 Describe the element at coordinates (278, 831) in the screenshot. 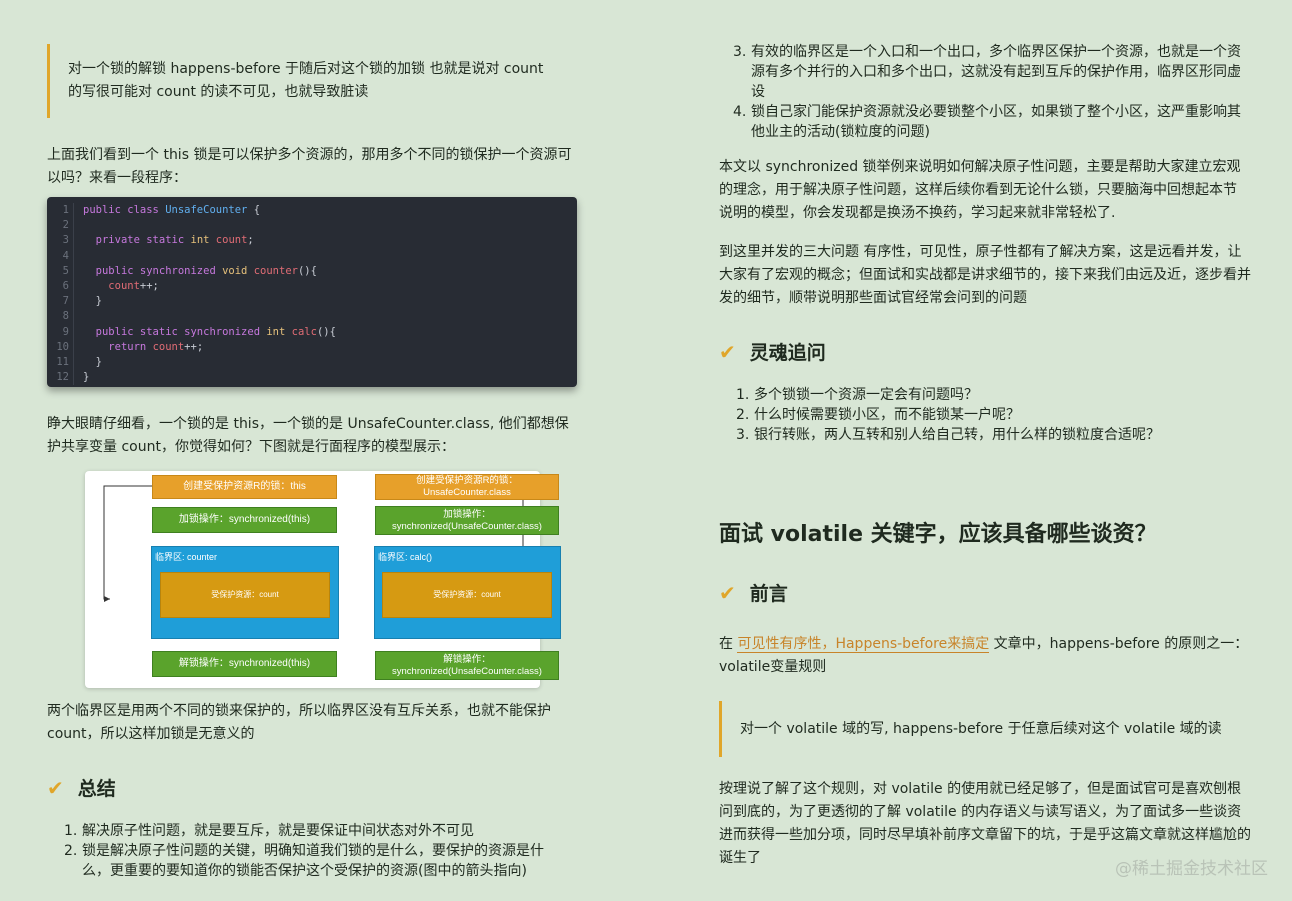

I see `item-text: 解决原子性问题，就是要互斥，就是要保证中间状态对外不可见` at that location.